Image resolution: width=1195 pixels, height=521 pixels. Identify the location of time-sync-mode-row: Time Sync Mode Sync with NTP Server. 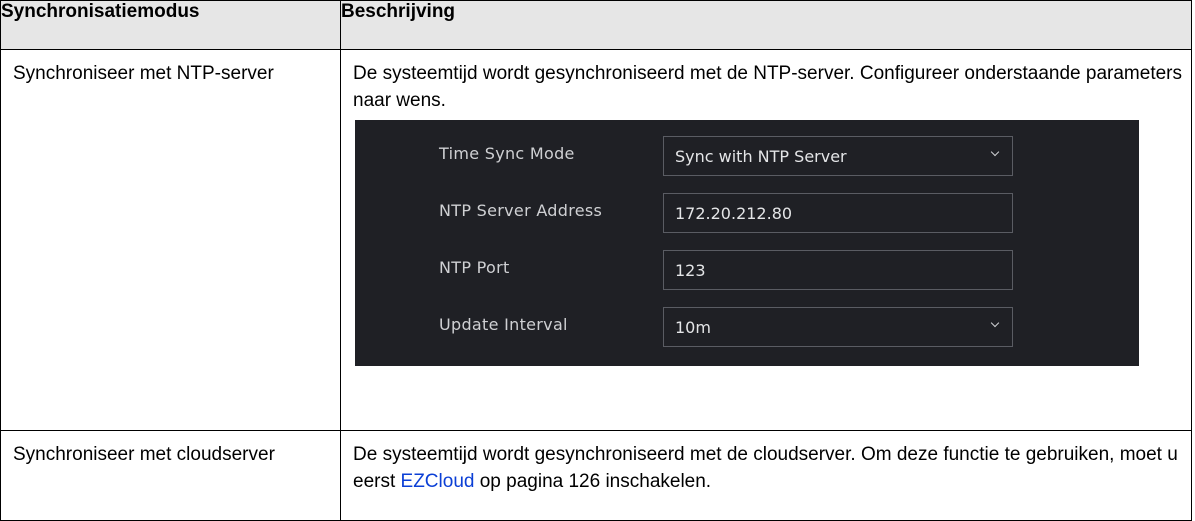
(747, 156).